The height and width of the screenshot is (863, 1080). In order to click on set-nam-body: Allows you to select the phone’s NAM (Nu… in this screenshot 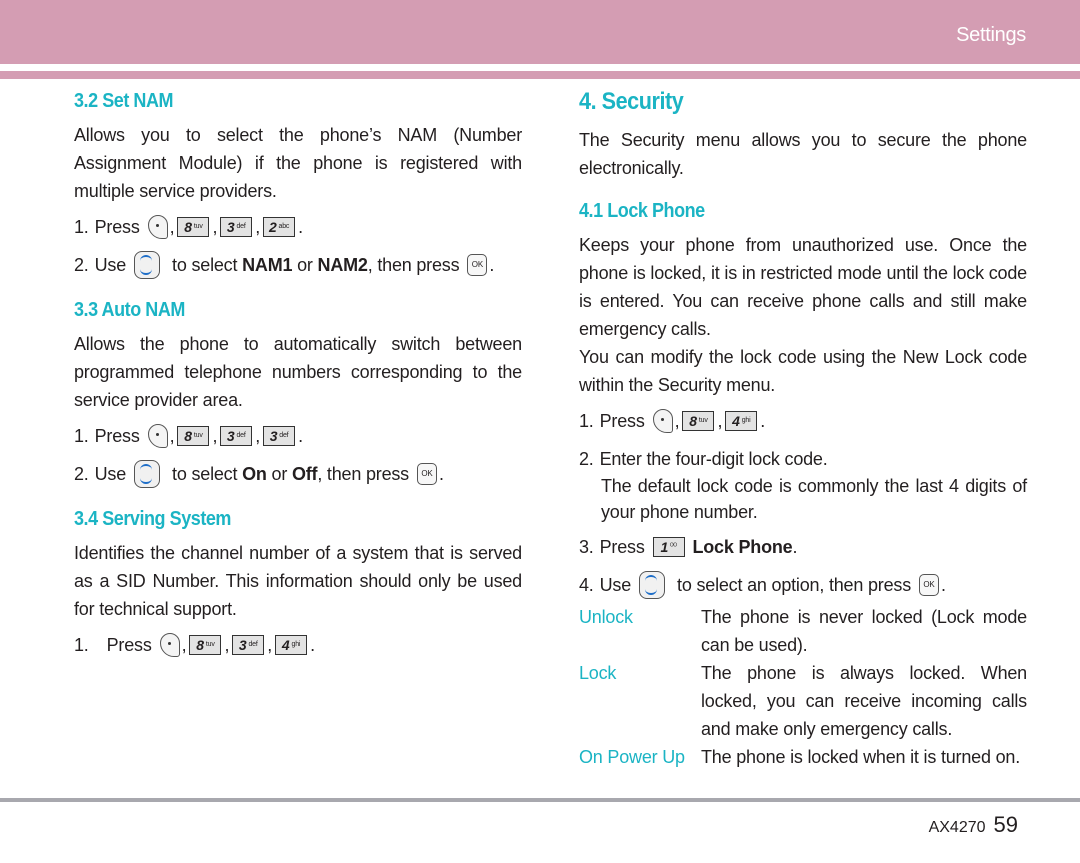, I will do `click(298, 163)`.